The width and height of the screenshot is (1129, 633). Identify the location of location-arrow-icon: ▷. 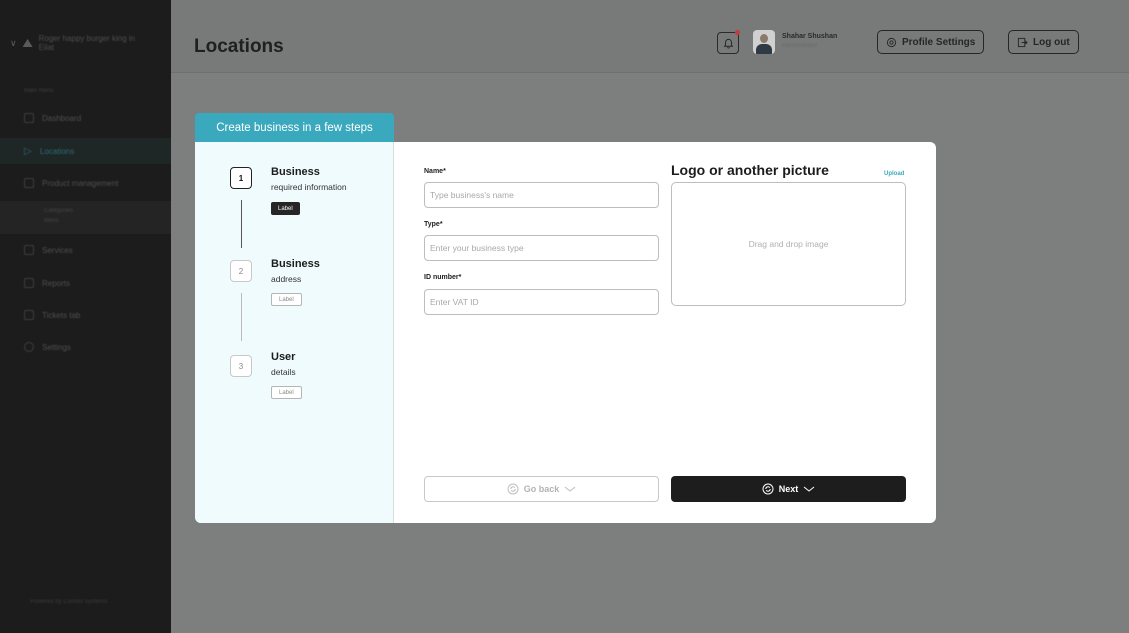
(28, 151).